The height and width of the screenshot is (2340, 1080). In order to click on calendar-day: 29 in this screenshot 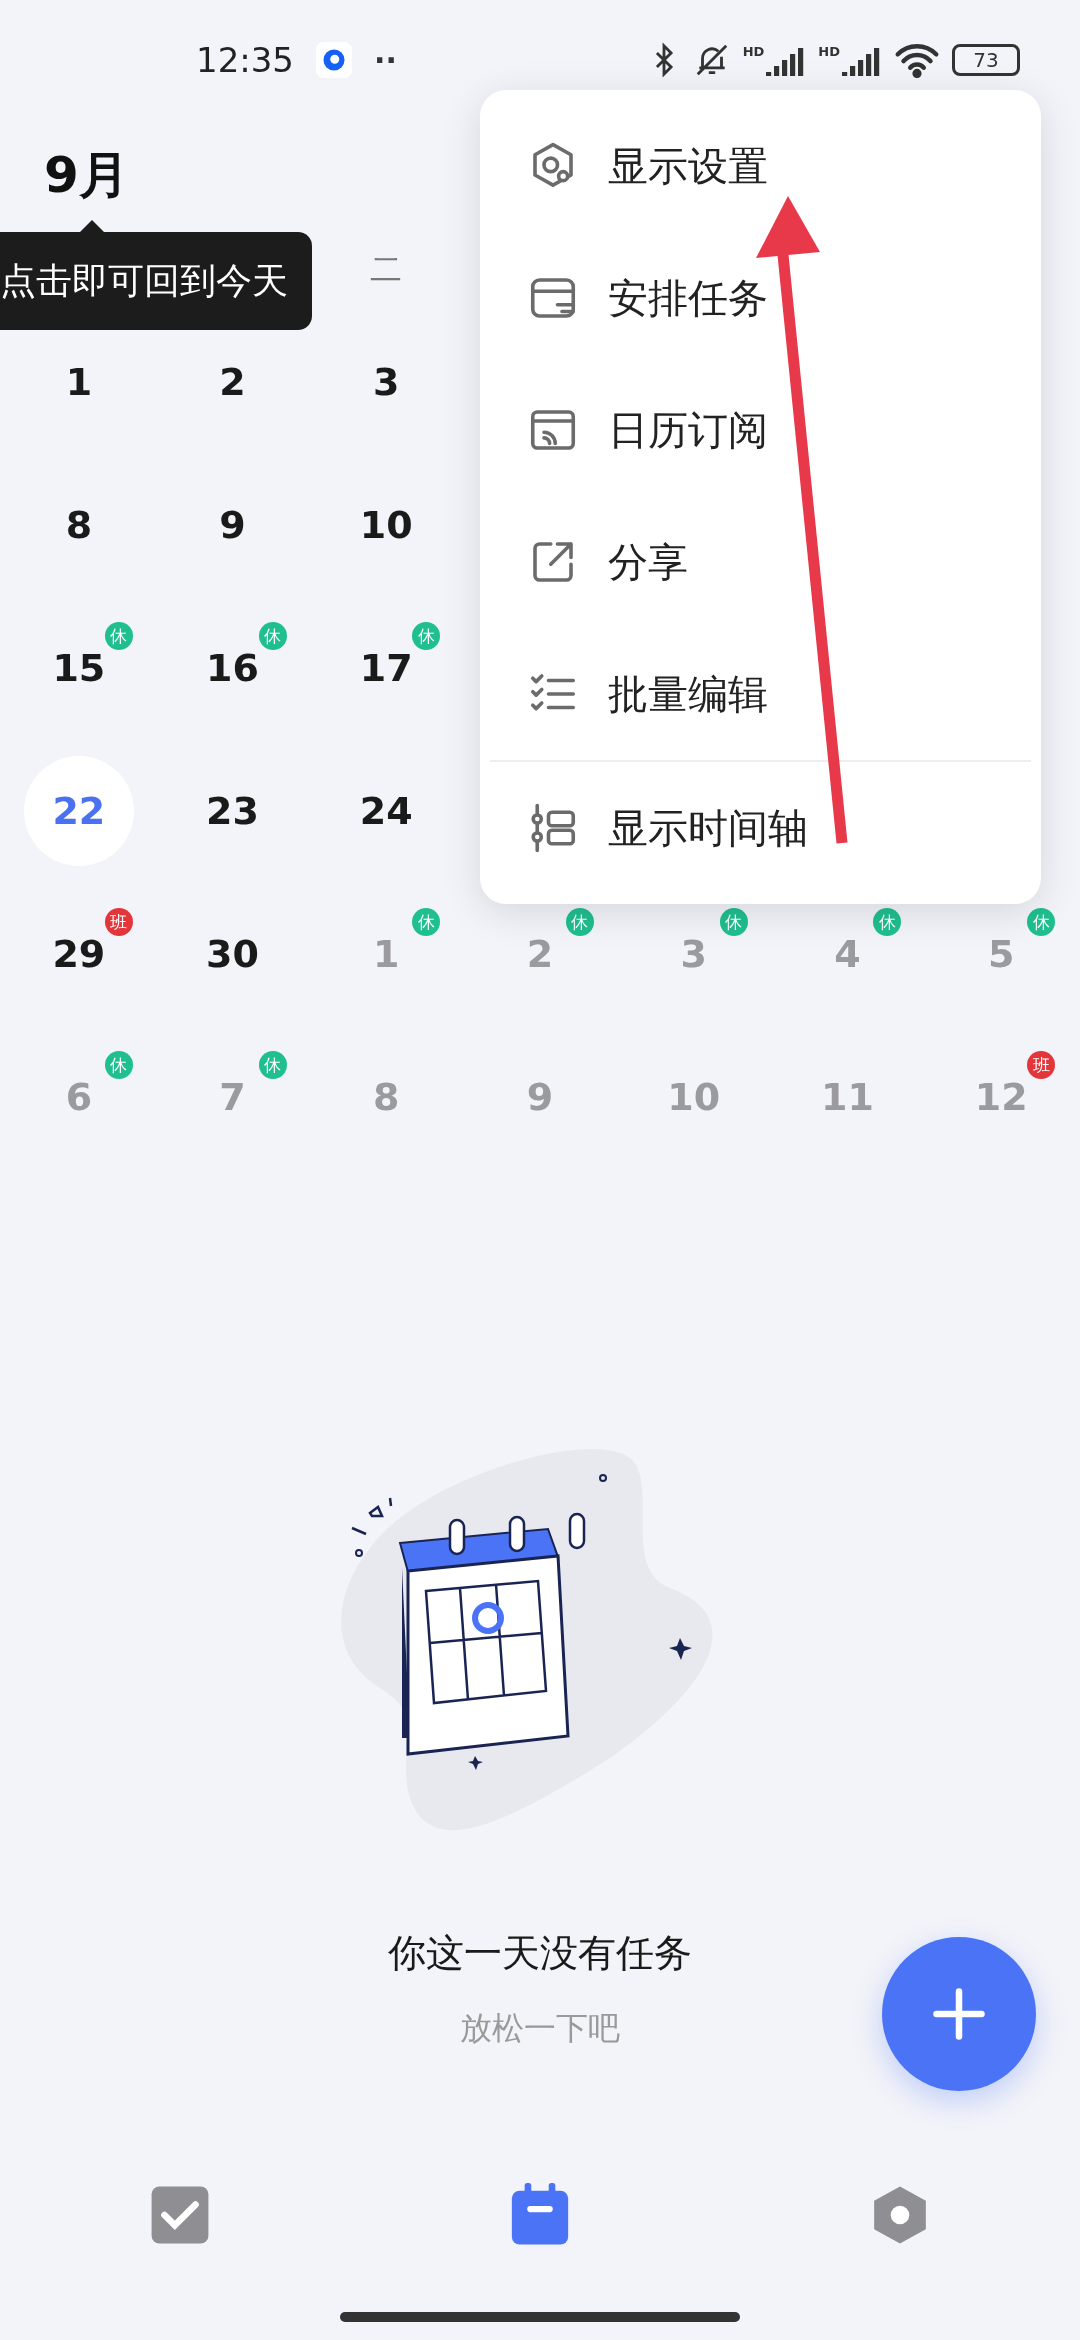, I will do `click(79, 953)`.